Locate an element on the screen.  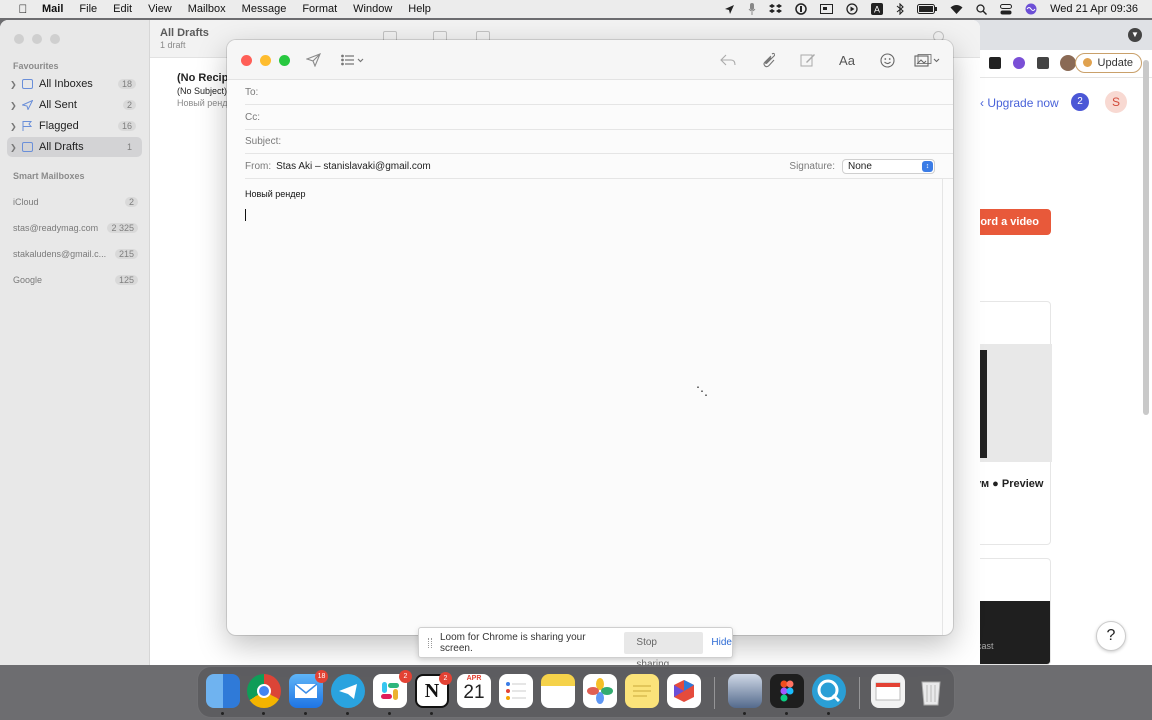
figma-icon is located at coordinates (787, 691).